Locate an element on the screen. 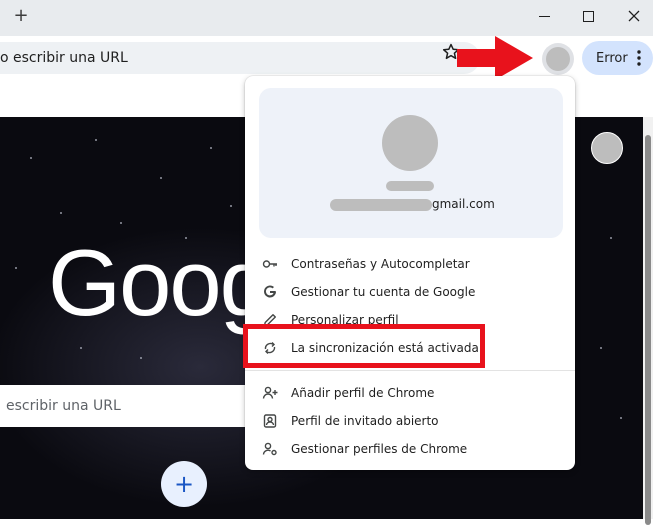 The height and width of the screenshot is (525, 653). menu-item-add-profile: Añadir perfil de Chrome is located at coordinates (410, 393).